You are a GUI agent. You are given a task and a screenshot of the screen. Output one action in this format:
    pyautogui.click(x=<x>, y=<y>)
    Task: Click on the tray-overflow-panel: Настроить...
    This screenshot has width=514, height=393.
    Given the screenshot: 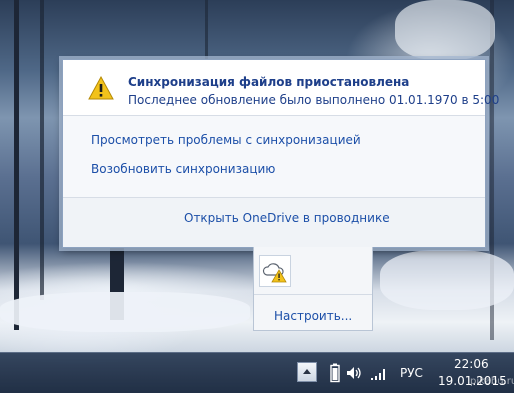 What is the action you would take?
    pyautogui.click(x=313, y=289)
    